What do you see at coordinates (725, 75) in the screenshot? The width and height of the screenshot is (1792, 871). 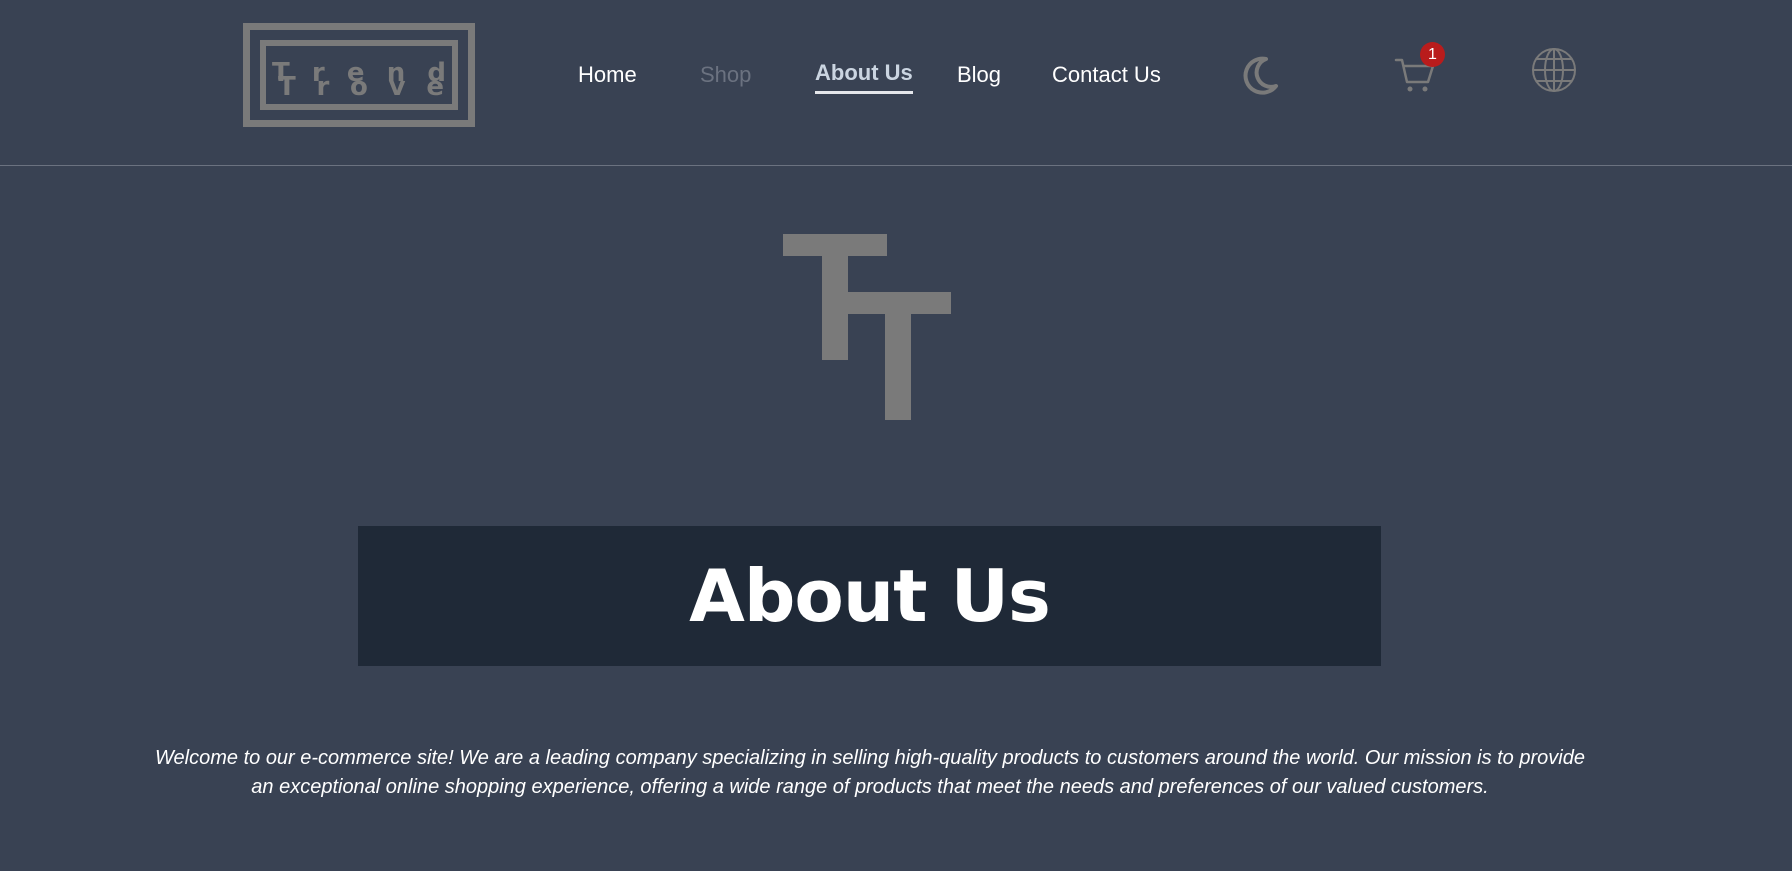 I see `nav-shop: Shop` at bounding box center [725, 75].